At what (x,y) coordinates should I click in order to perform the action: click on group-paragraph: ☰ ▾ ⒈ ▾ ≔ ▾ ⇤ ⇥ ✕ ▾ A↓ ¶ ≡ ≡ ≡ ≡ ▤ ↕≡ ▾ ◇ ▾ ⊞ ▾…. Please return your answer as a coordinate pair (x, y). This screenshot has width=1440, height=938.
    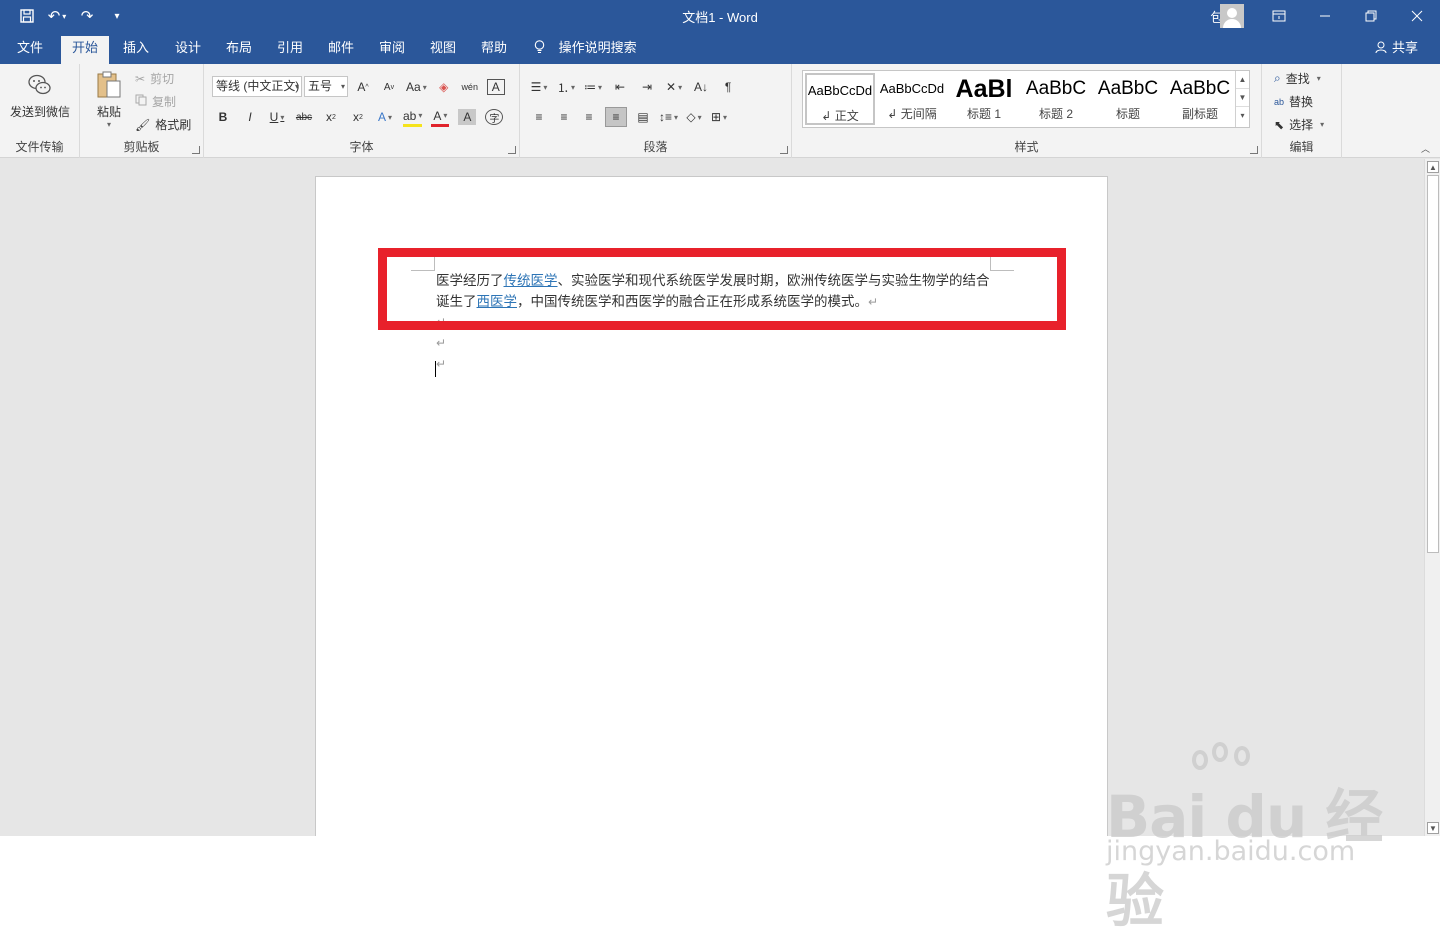
    Looking at the image, I should click on (656, 111).